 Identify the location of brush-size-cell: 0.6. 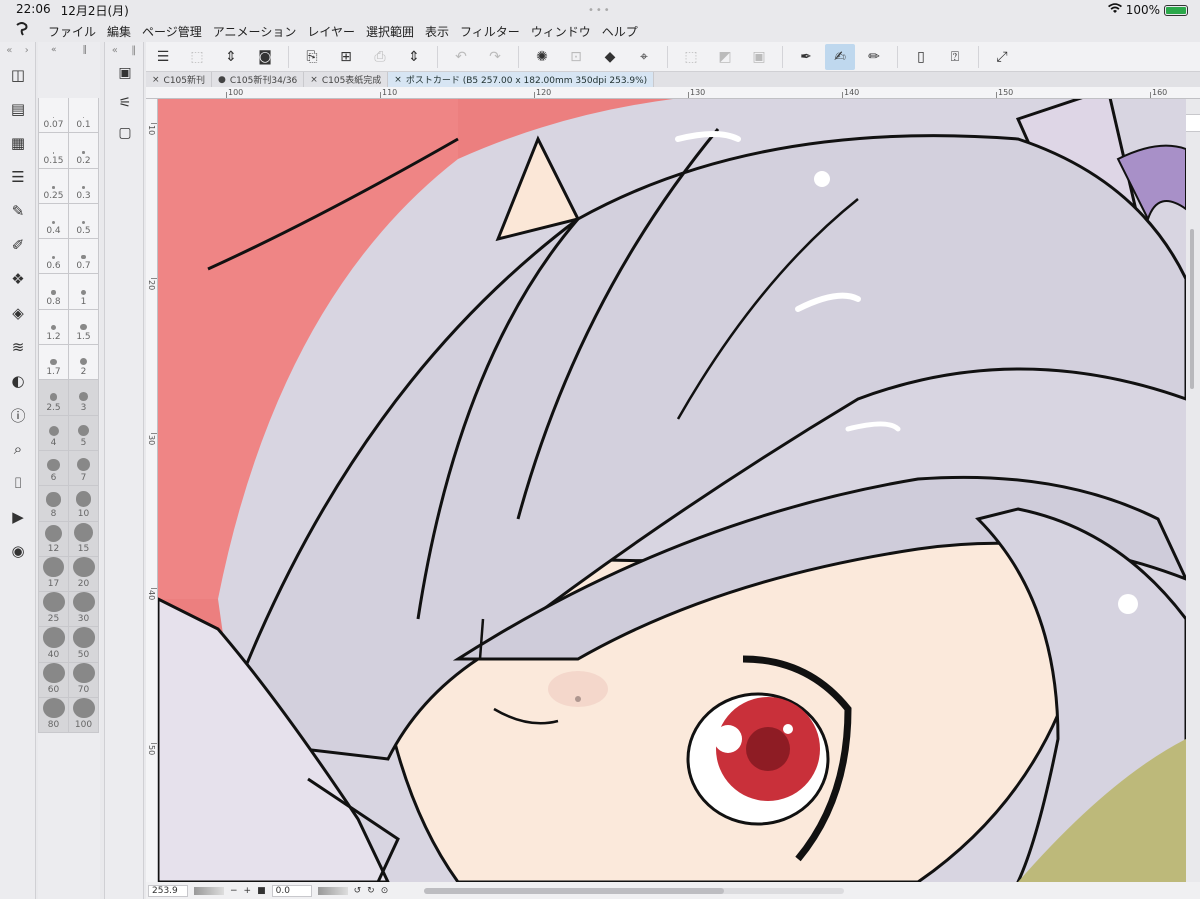
(54, 257).